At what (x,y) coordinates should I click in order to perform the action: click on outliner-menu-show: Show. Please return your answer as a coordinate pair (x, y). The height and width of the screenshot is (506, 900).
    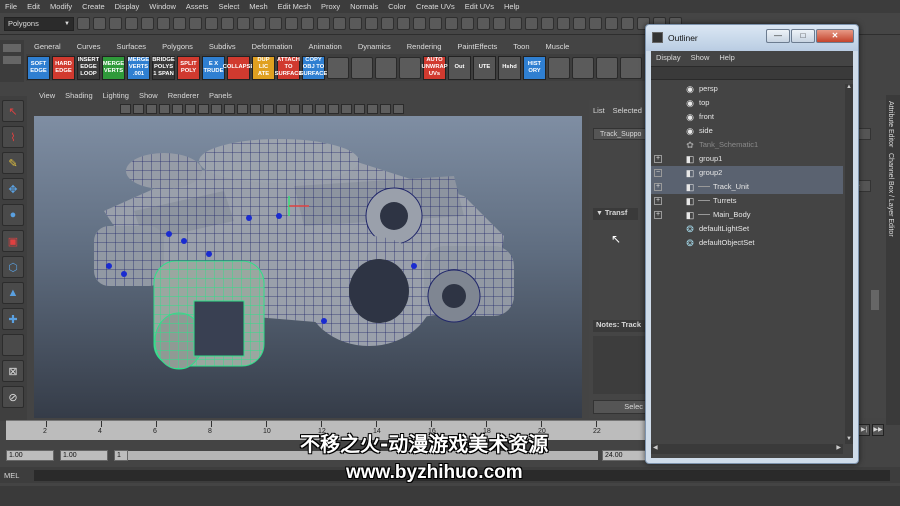
    Looking at the image, I should click on (700, 57).